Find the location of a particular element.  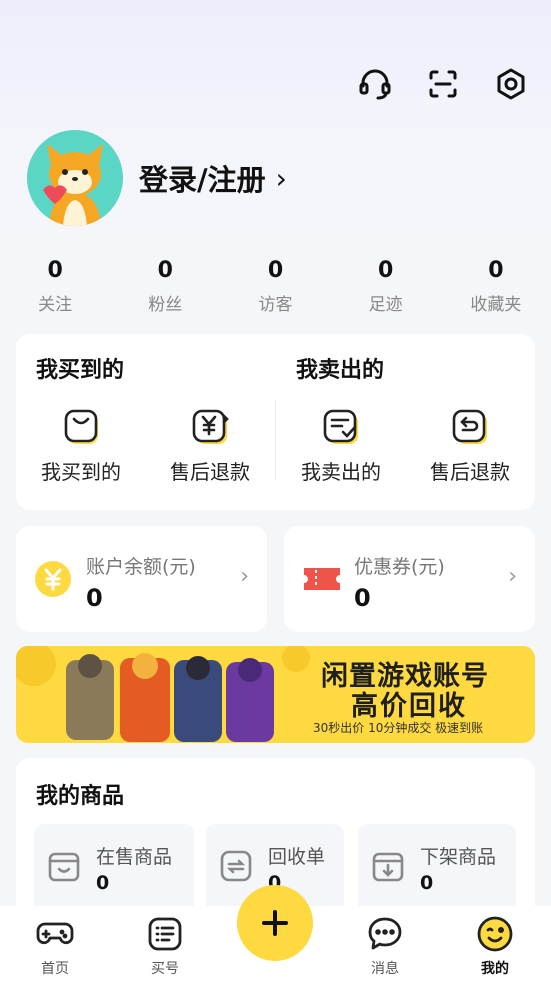

return-icon is located at coordinates (470, 426).